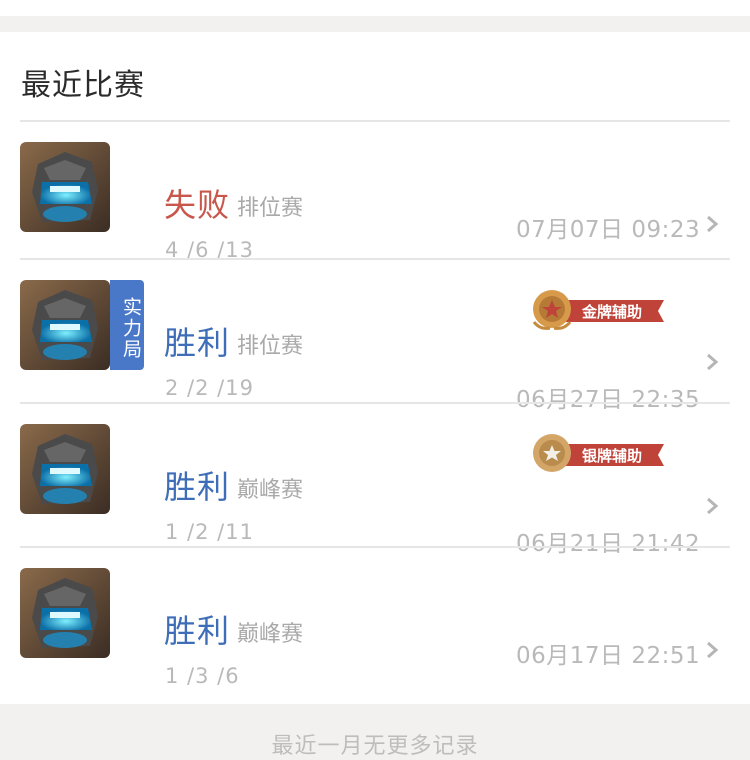 The height and width of the screenshot is (760, 750). Describe the element at coordinates (608, 230) in the screenshot. I see `match-time: 07月07日 09:23` at that location.